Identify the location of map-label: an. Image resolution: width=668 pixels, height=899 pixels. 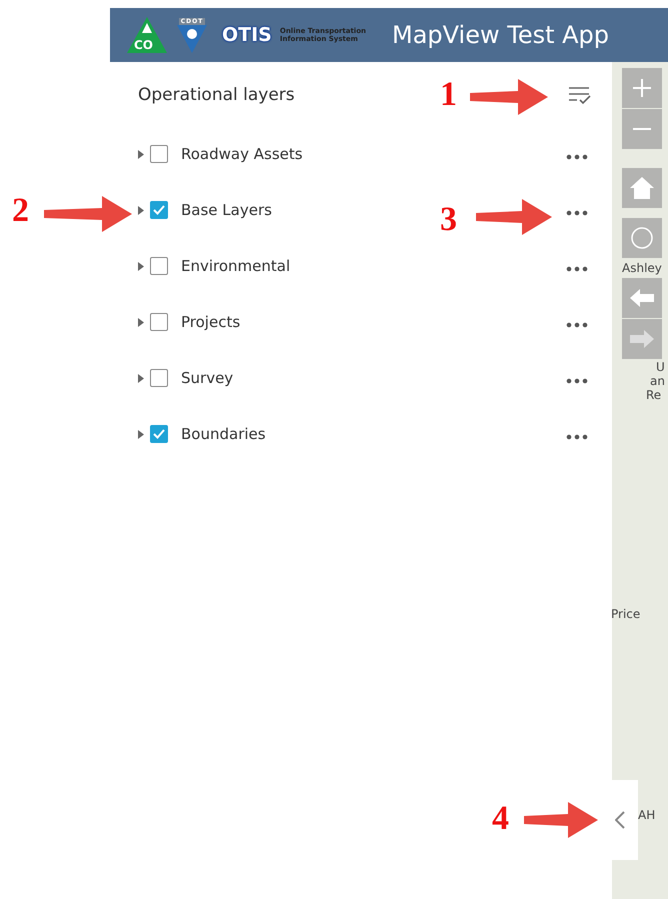
(657, 381).